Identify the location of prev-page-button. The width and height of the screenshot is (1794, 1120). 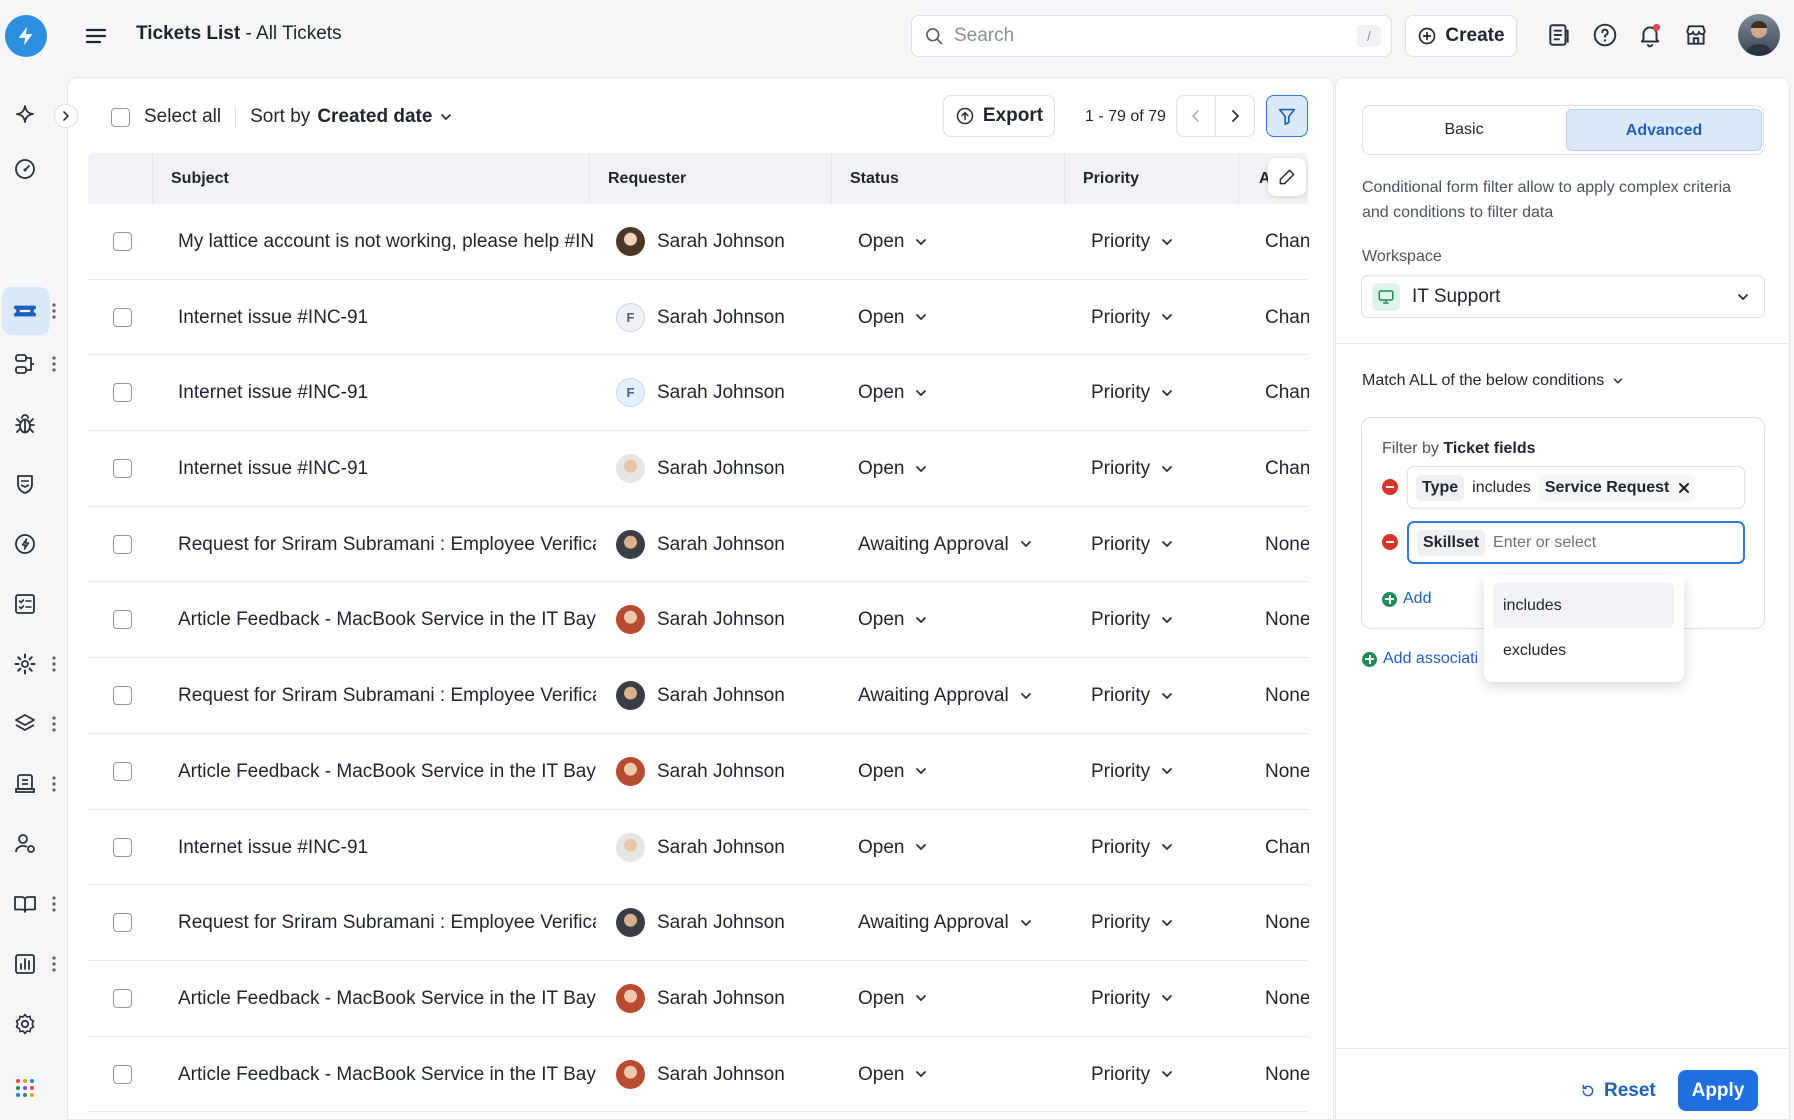
(1196, 116).